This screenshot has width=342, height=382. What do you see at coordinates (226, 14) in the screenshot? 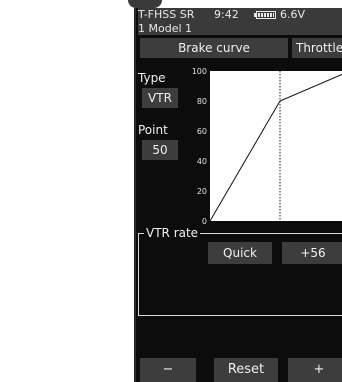
I see `clock: 9:42` at bounding box center [226, 14].